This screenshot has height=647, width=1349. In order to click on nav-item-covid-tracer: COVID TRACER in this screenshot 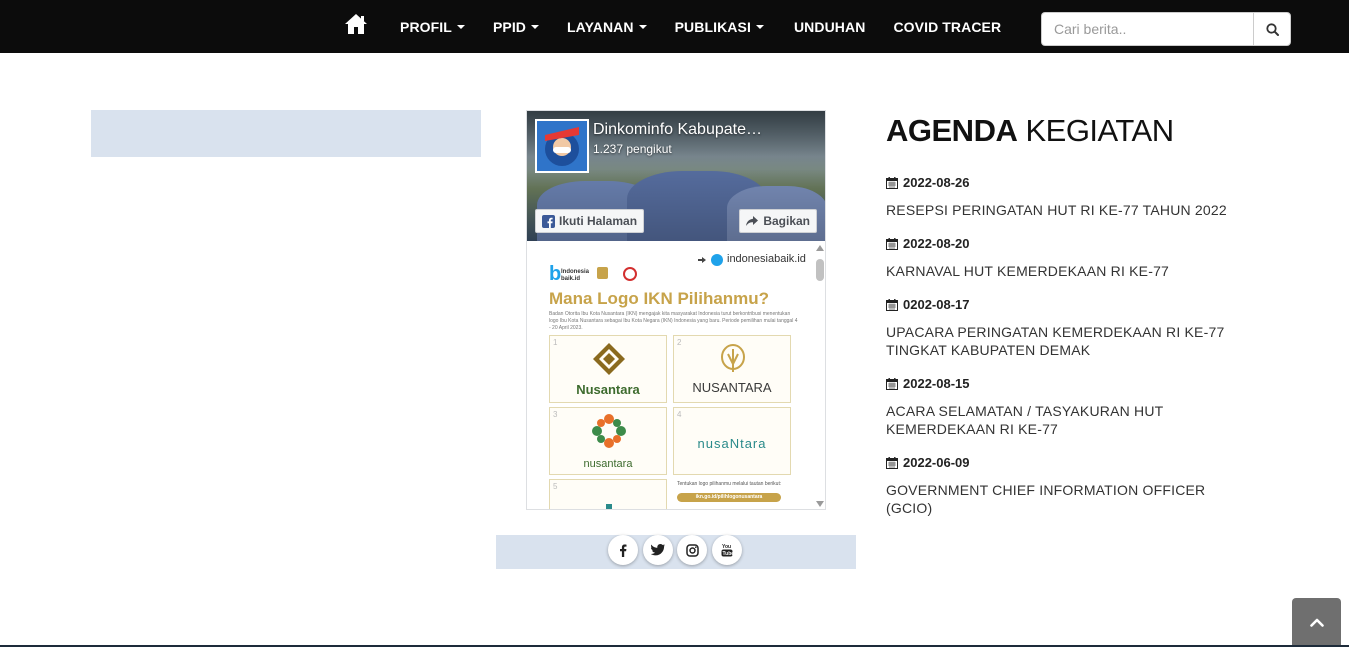, I will do `click(947, 26)`.